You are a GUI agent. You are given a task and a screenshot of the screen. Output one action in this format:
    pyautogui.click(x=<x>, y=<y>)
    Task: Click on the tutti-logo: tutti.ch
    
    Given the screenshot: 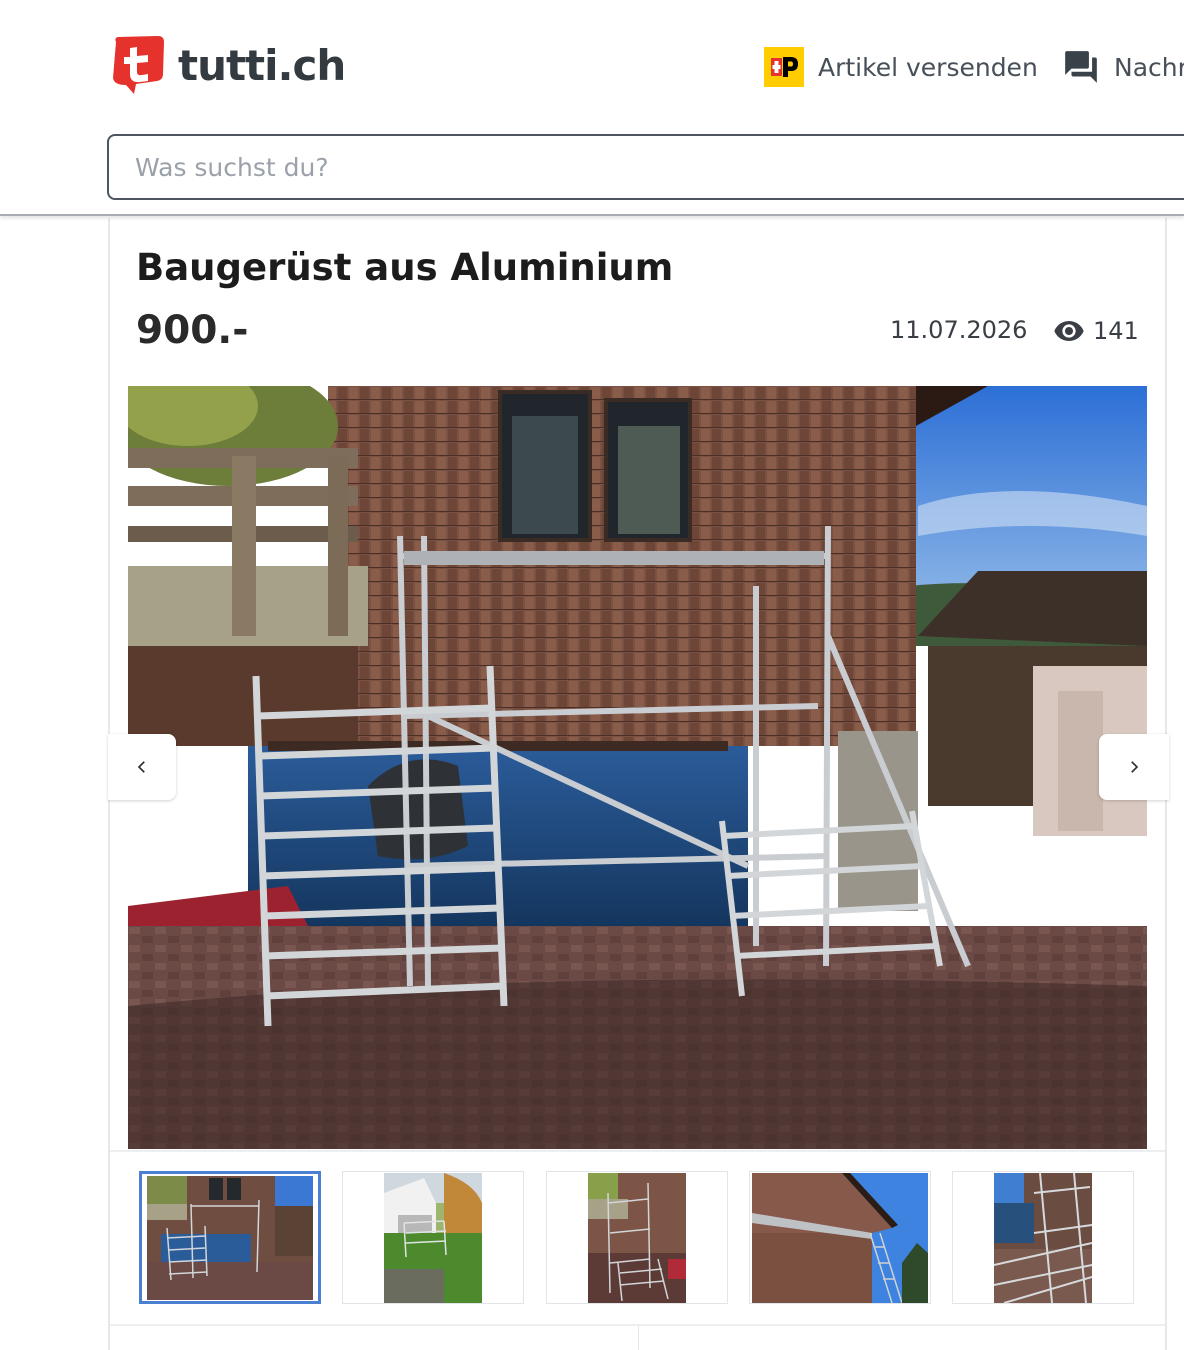 What is the action you would take?
    pyautogui.click(x=226, y=65)
    